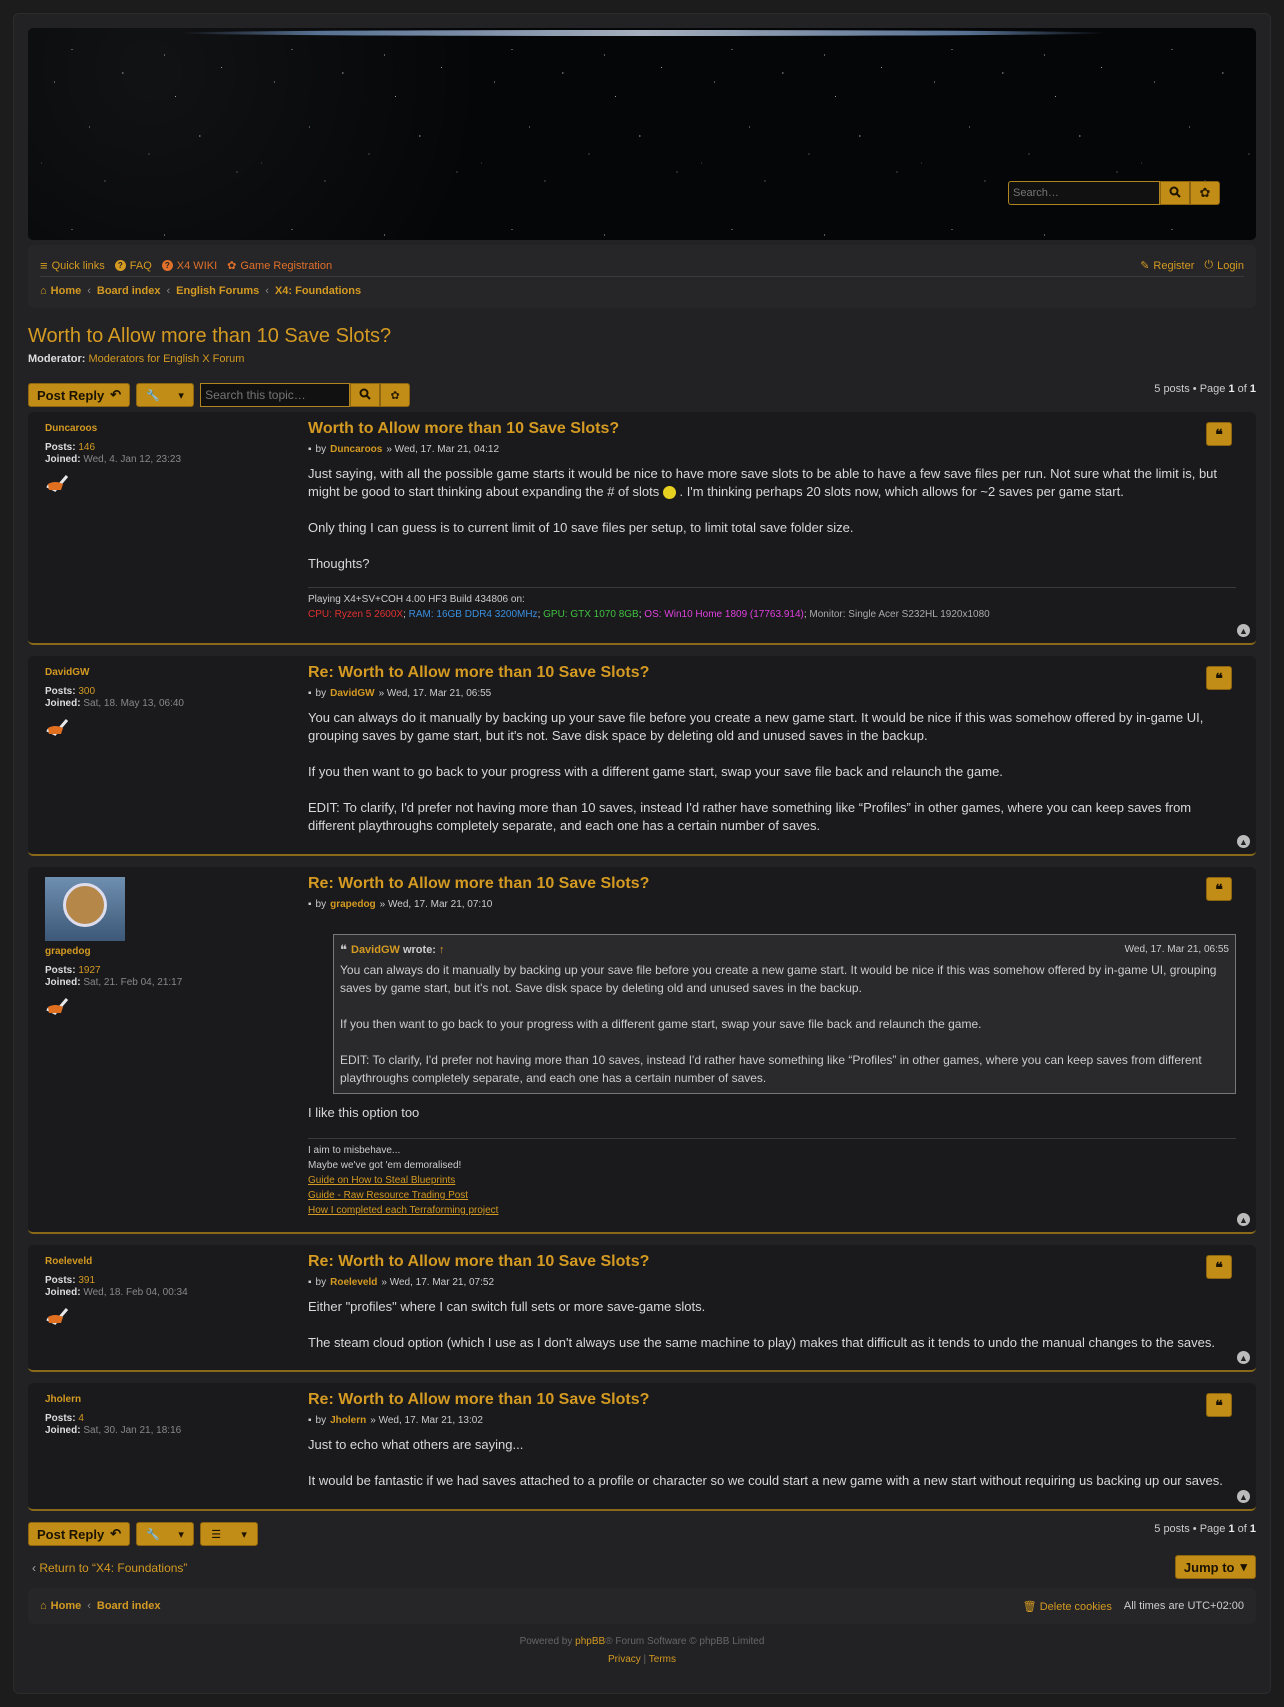  Describe the element at coordinates (1067, 1606) in the screenshot. I see `delete-cookies-link: 🗑 Delete cookies` at that location.